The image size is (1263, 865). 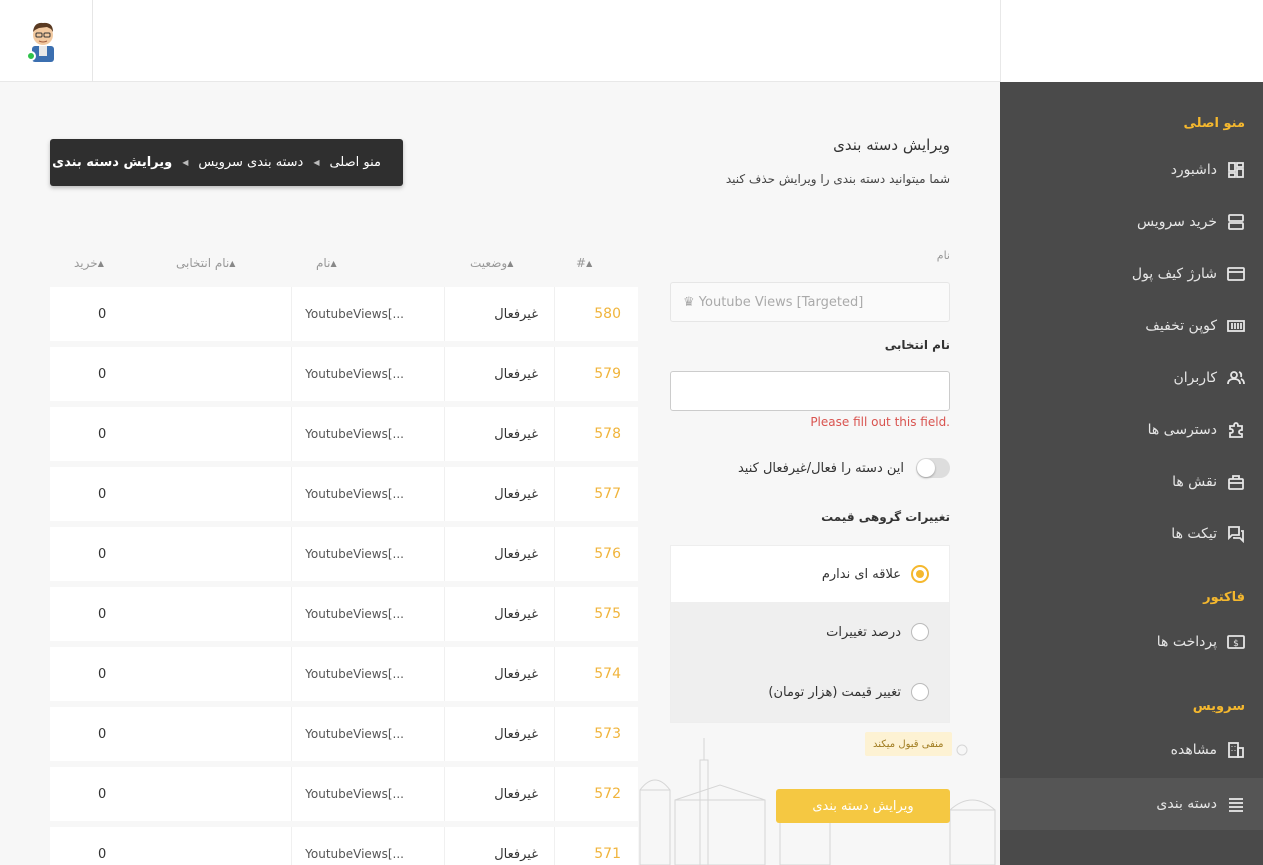 I want to click on row-id-link: 574, so click(x=596, y=674).